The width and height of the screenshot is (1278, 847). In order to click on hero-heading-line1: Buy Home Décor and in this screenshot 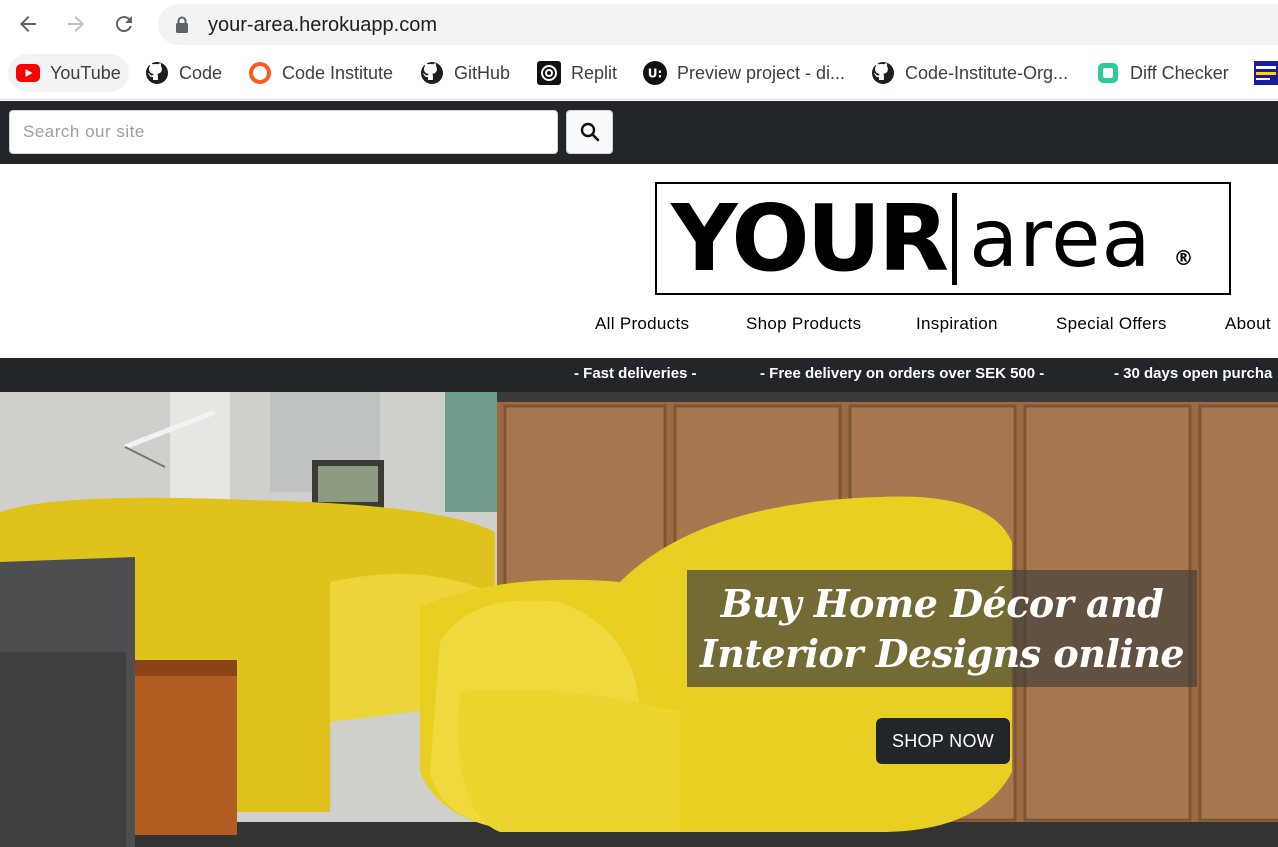, I will do `click(942, 603)`.